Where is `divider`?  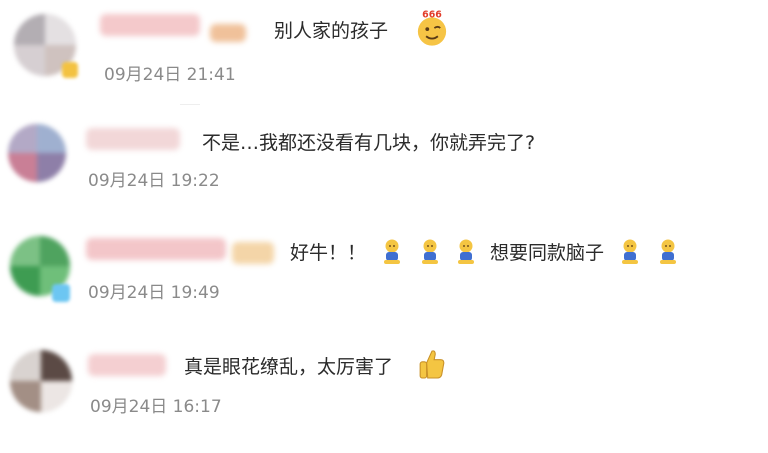
divider is located at coordinates (190, 104).